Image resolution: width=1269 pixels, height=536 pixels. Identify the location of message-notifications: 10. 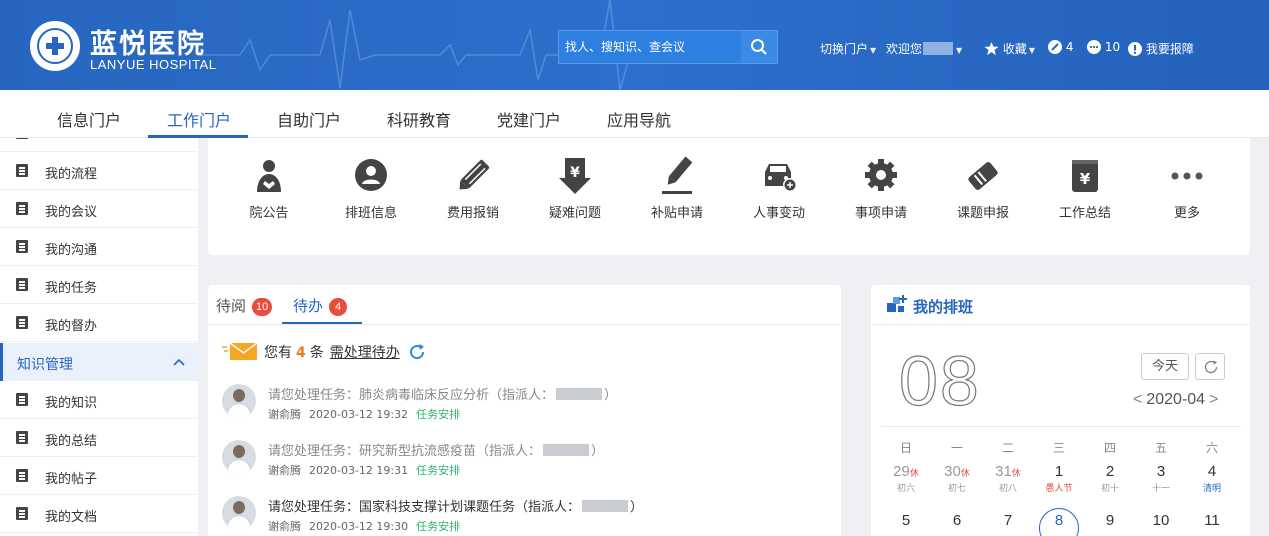
(1103, 48).